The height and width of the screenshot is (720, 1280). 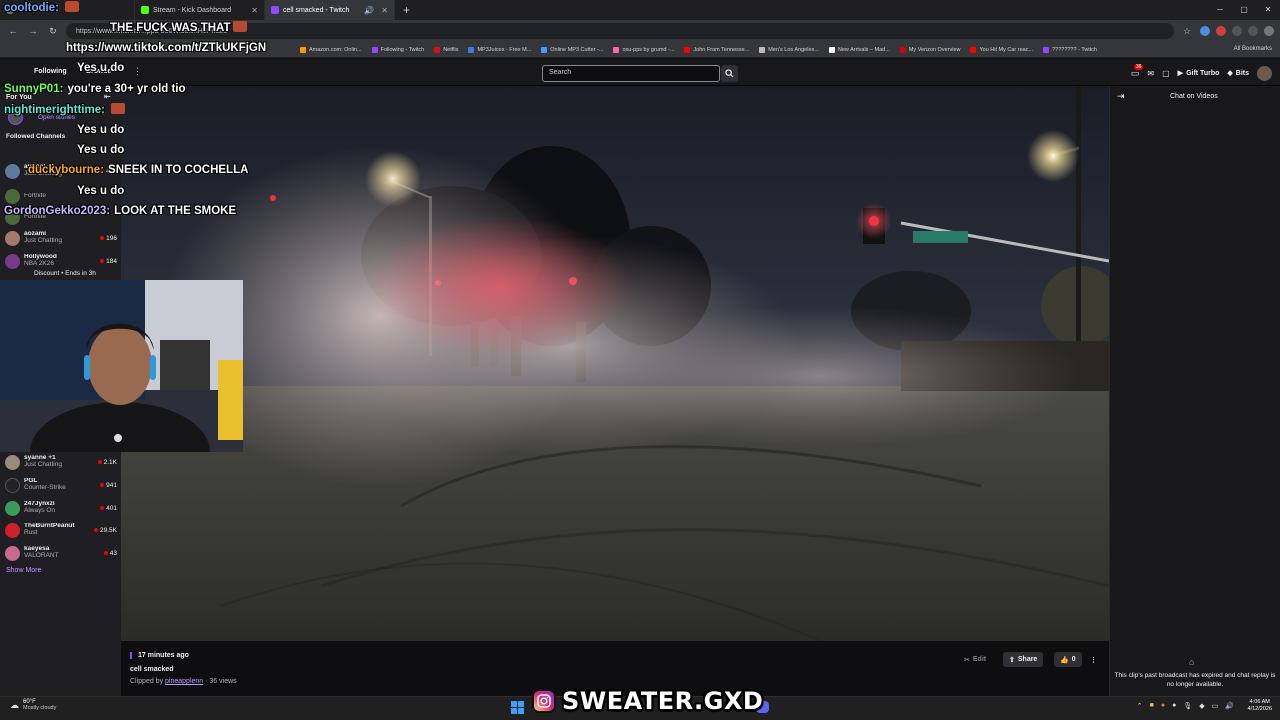 What do you see at coordinates (1229, 706) in the screenshot?
I see `volume-icon: 🔊` at bounding box center [1229, 706].